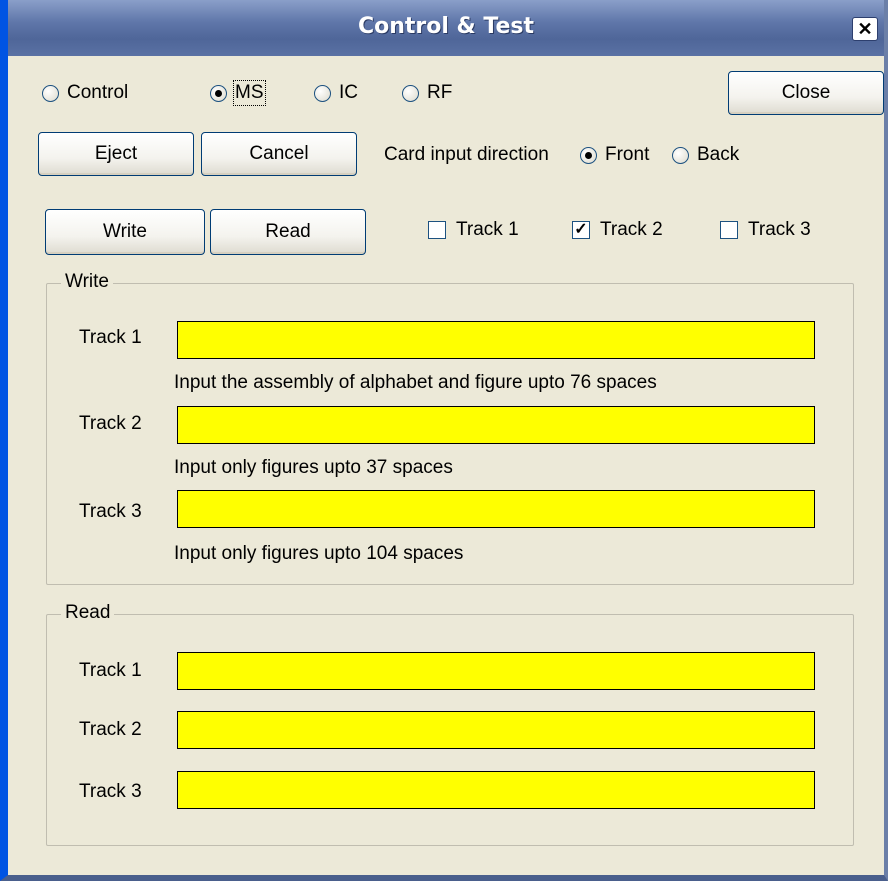  What do you see at coordinates (279, 154) in the screenshot?
I see `cancel-button: Cancel` at bounding box center [279, 154].